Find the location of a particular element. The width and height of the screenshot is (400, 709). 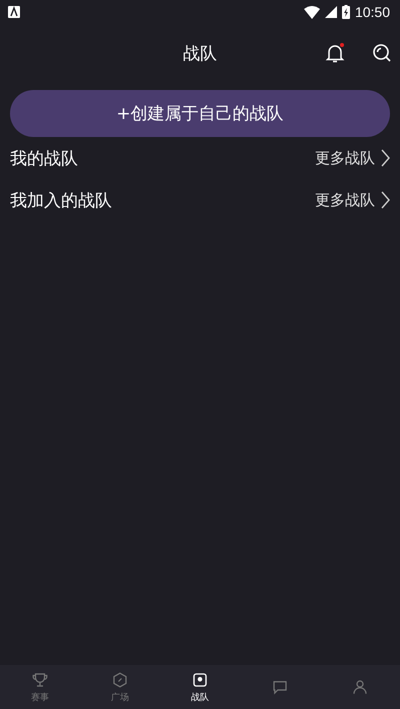

trophy-icon is located at coordinates (40, 679).